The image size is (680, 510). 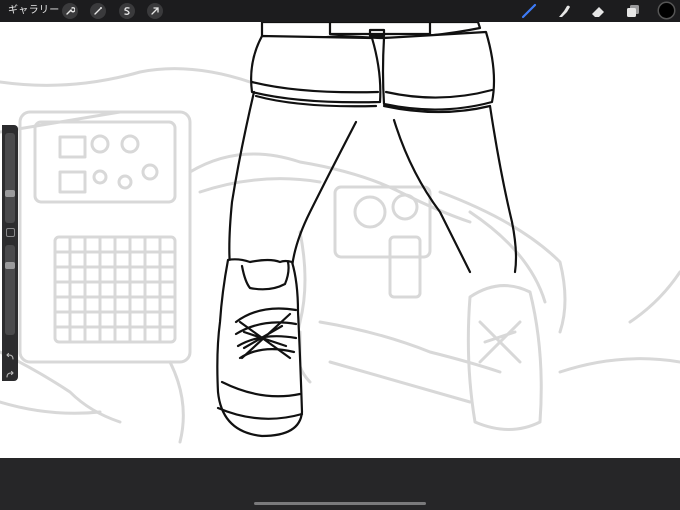 I want to click on transform-arrow-icon, so click(x=155, y=11).